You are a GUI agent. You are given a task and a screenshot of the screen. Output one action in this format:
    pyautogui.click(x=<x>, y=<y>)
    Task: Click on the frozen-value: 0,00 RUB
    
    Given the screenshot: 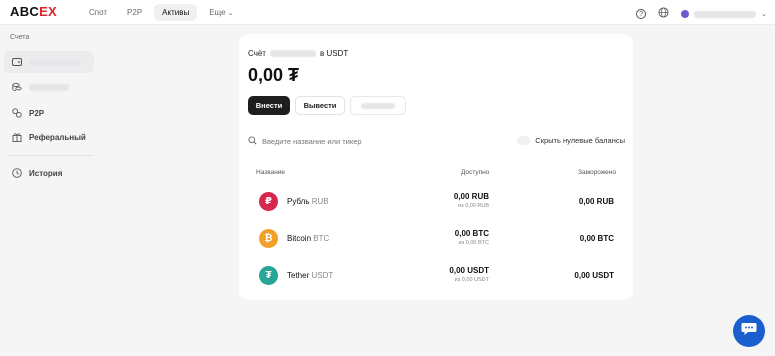 What is the action you would take?
    pyautogui.click(x=596, y=201)
    